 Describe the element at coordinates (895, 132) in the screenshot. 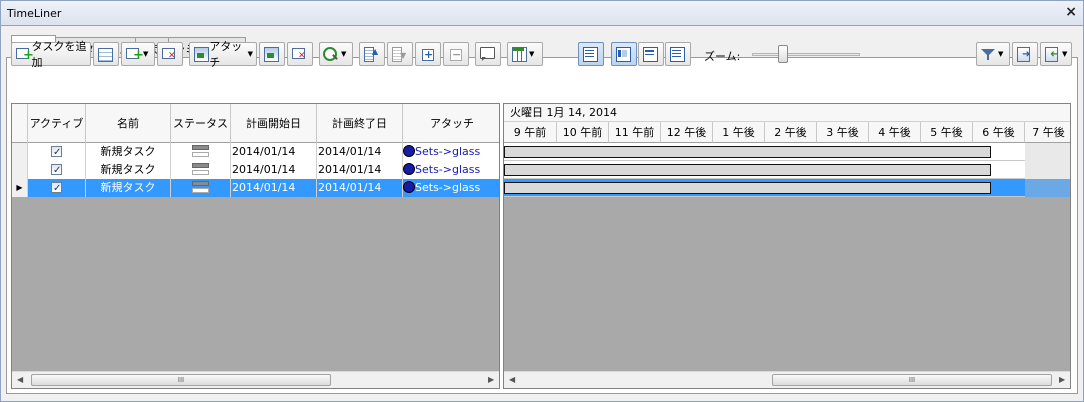

I see `hour-header: 4 午後` at that location.